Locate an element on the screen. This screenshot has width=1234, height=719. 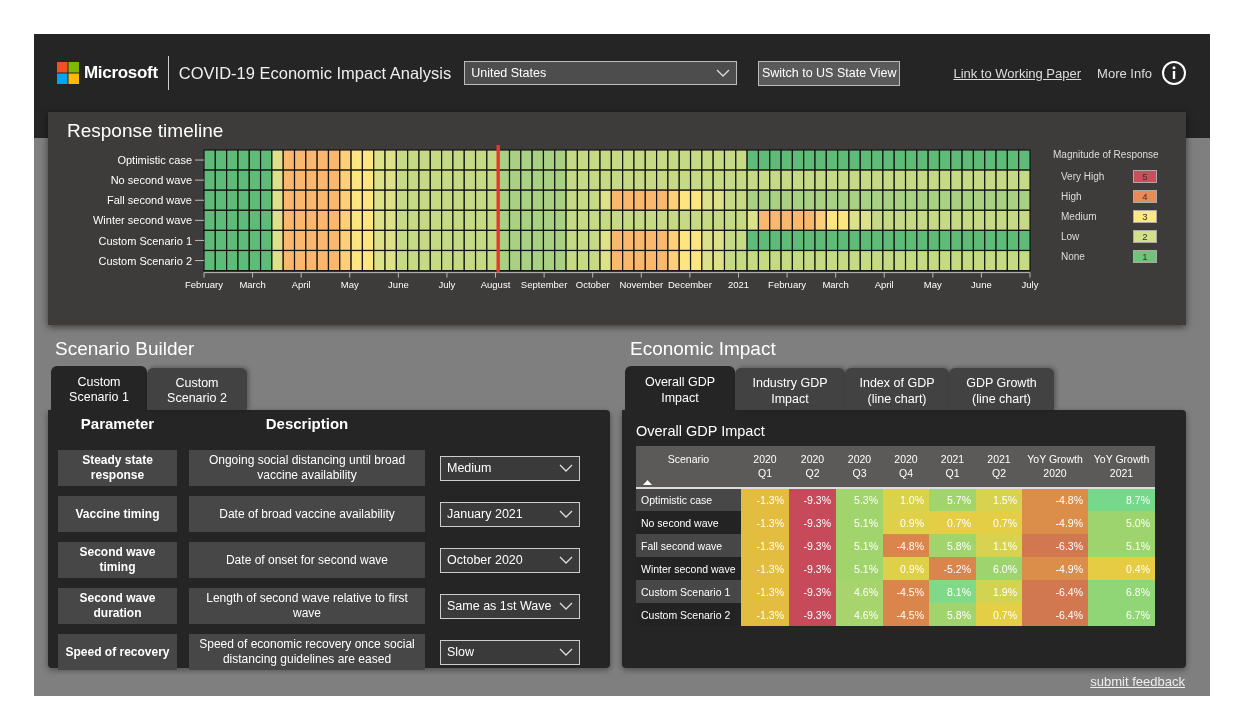
value-cell: 1.1% is located at coordinates (999, 545).